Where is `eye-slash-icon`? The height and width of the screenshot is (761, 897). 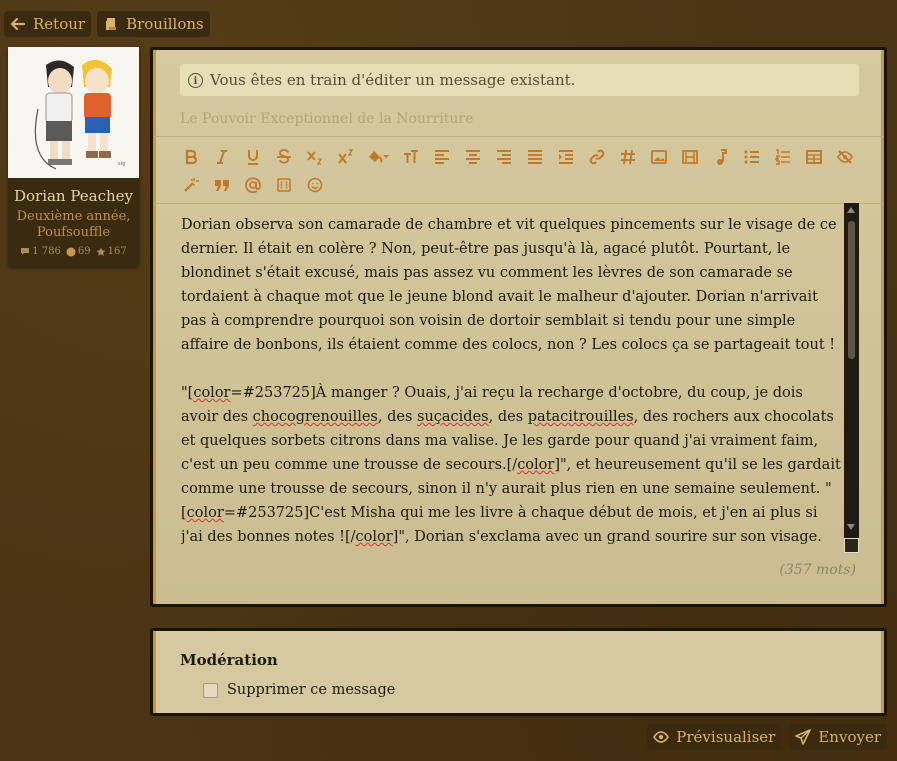 eye-slash-icon is located at coordinates (844, 157).